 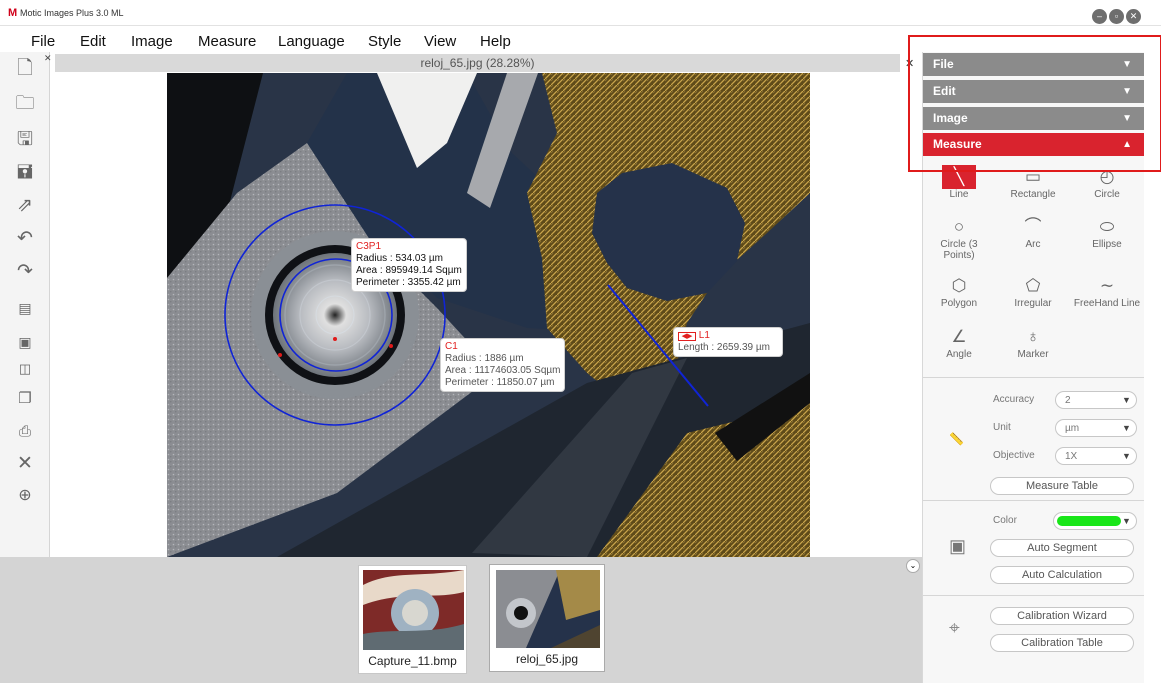 What do you see at coordinates (500, 382) in the screenshot?
I see `annotation-c1-perimeter: Perimeter : 11850.07 µm` at bounding box center [500, 382].